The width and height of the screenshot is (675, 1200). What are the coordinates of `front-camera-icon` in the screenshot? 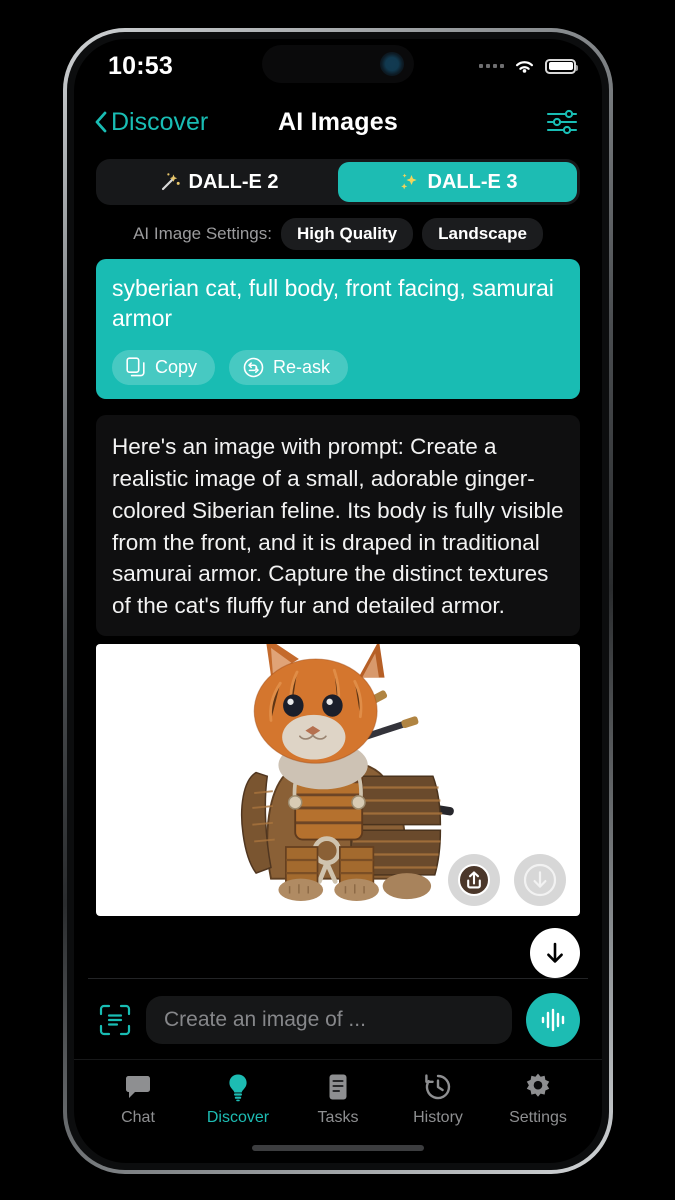 It's located at (392, 64).